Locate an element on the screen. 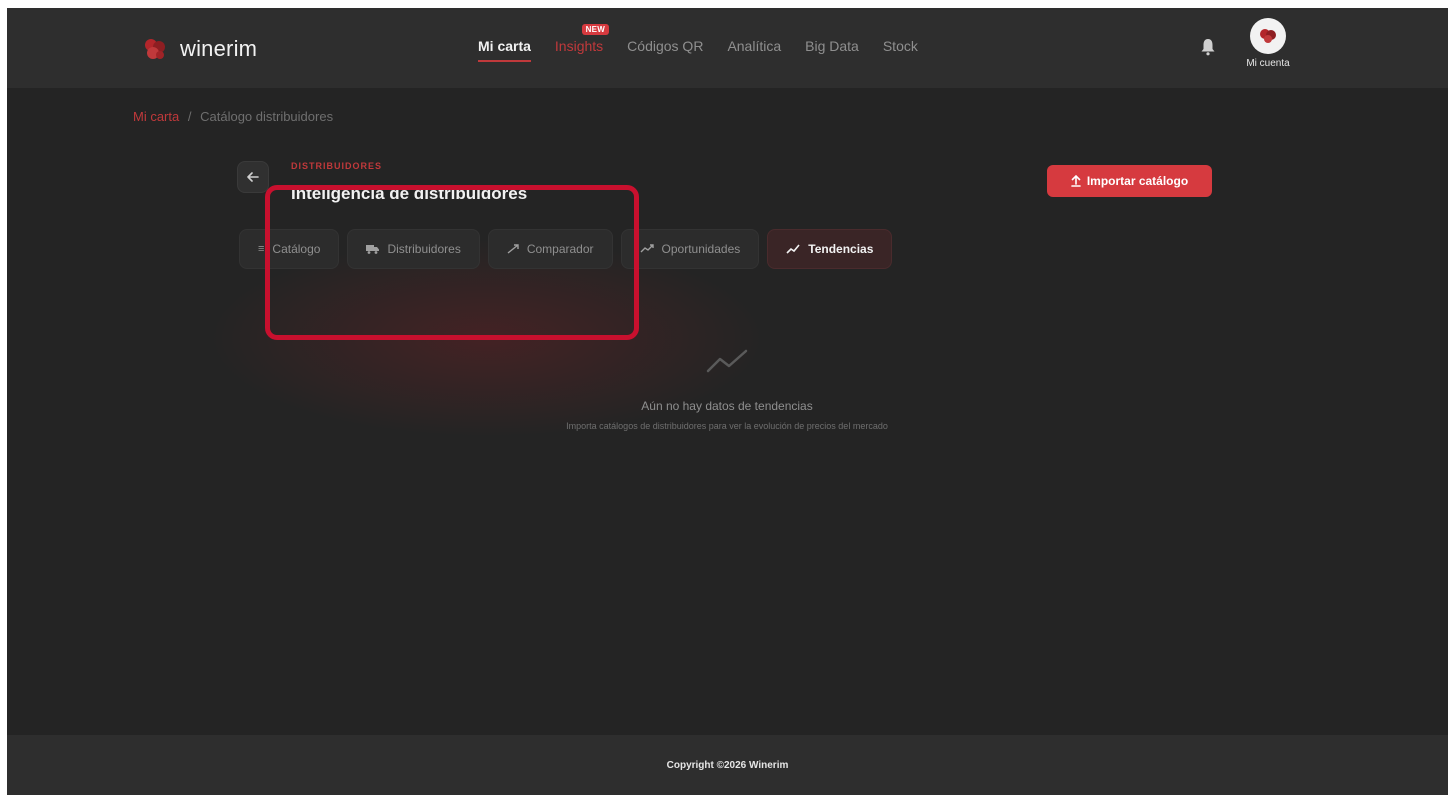  tab-comparador: Comparador is located at coordinates (550, 249).